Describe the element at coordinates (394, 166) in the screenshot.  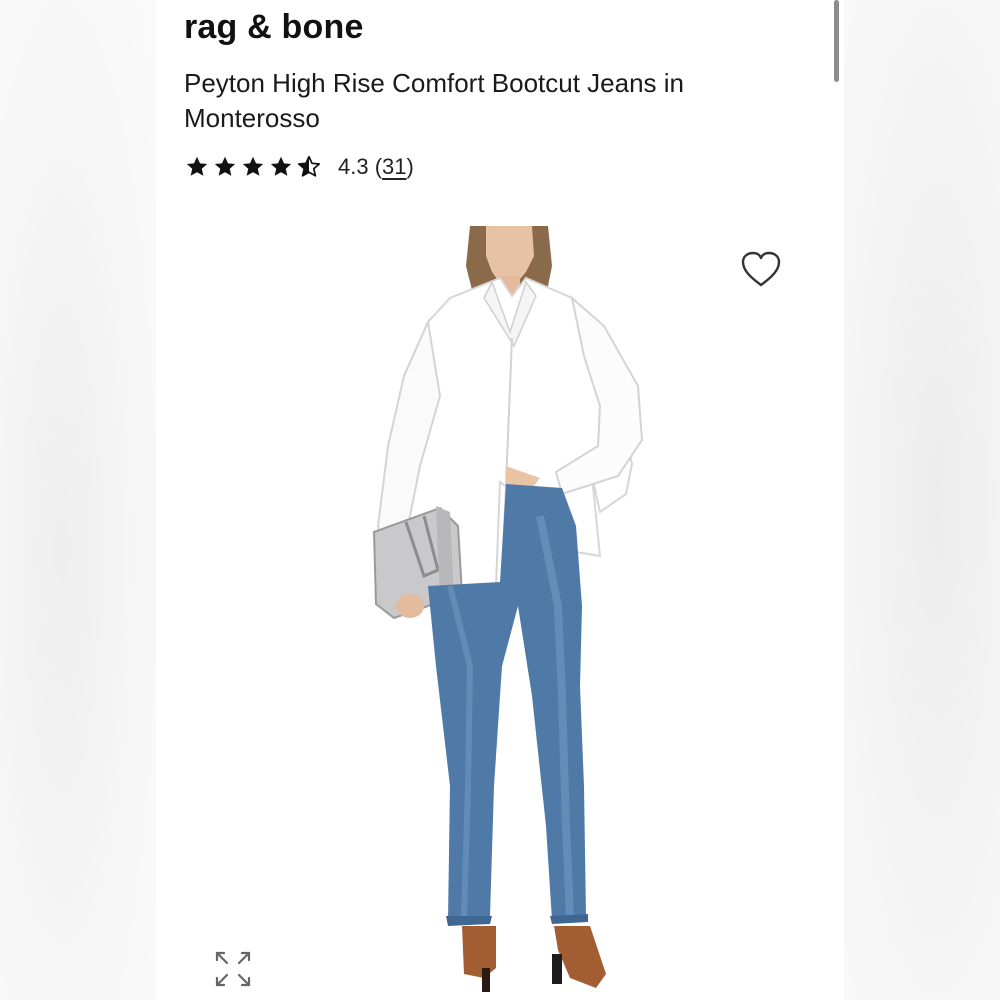
I see `review-count-link: 31` at that location.